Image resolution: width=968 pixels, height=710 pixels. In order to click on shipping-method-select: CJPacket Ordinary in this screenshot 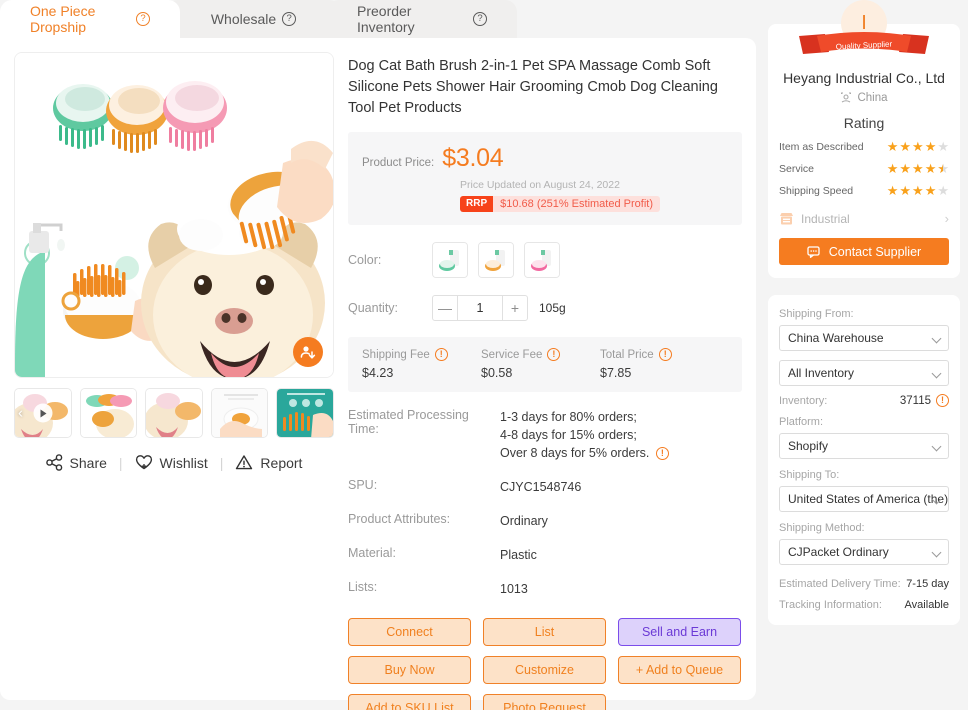, I will do `click(864, 552)`.